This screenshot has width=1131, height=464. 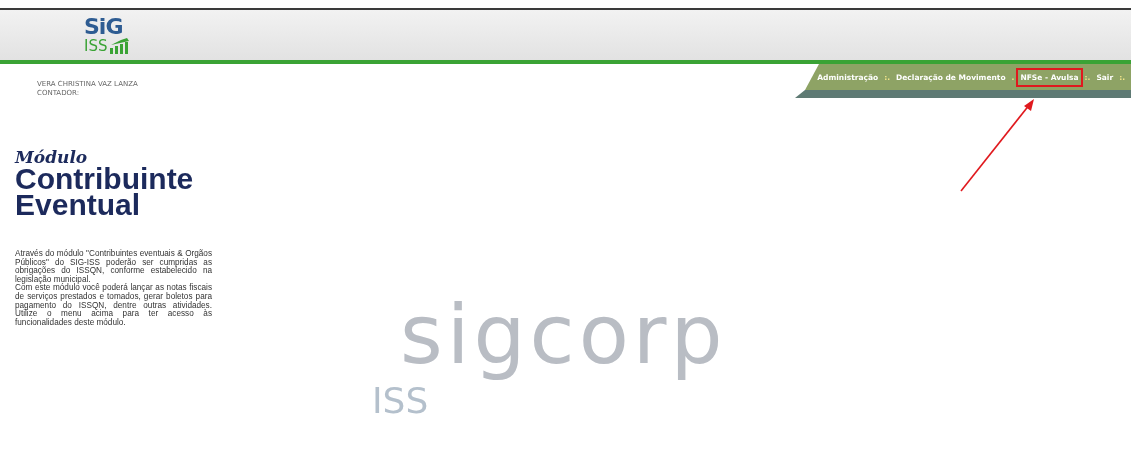 What do you see at coordinates (120, 46) in the screenshot?
I see `bar-chart-icon` at bounding box center [120, 46].